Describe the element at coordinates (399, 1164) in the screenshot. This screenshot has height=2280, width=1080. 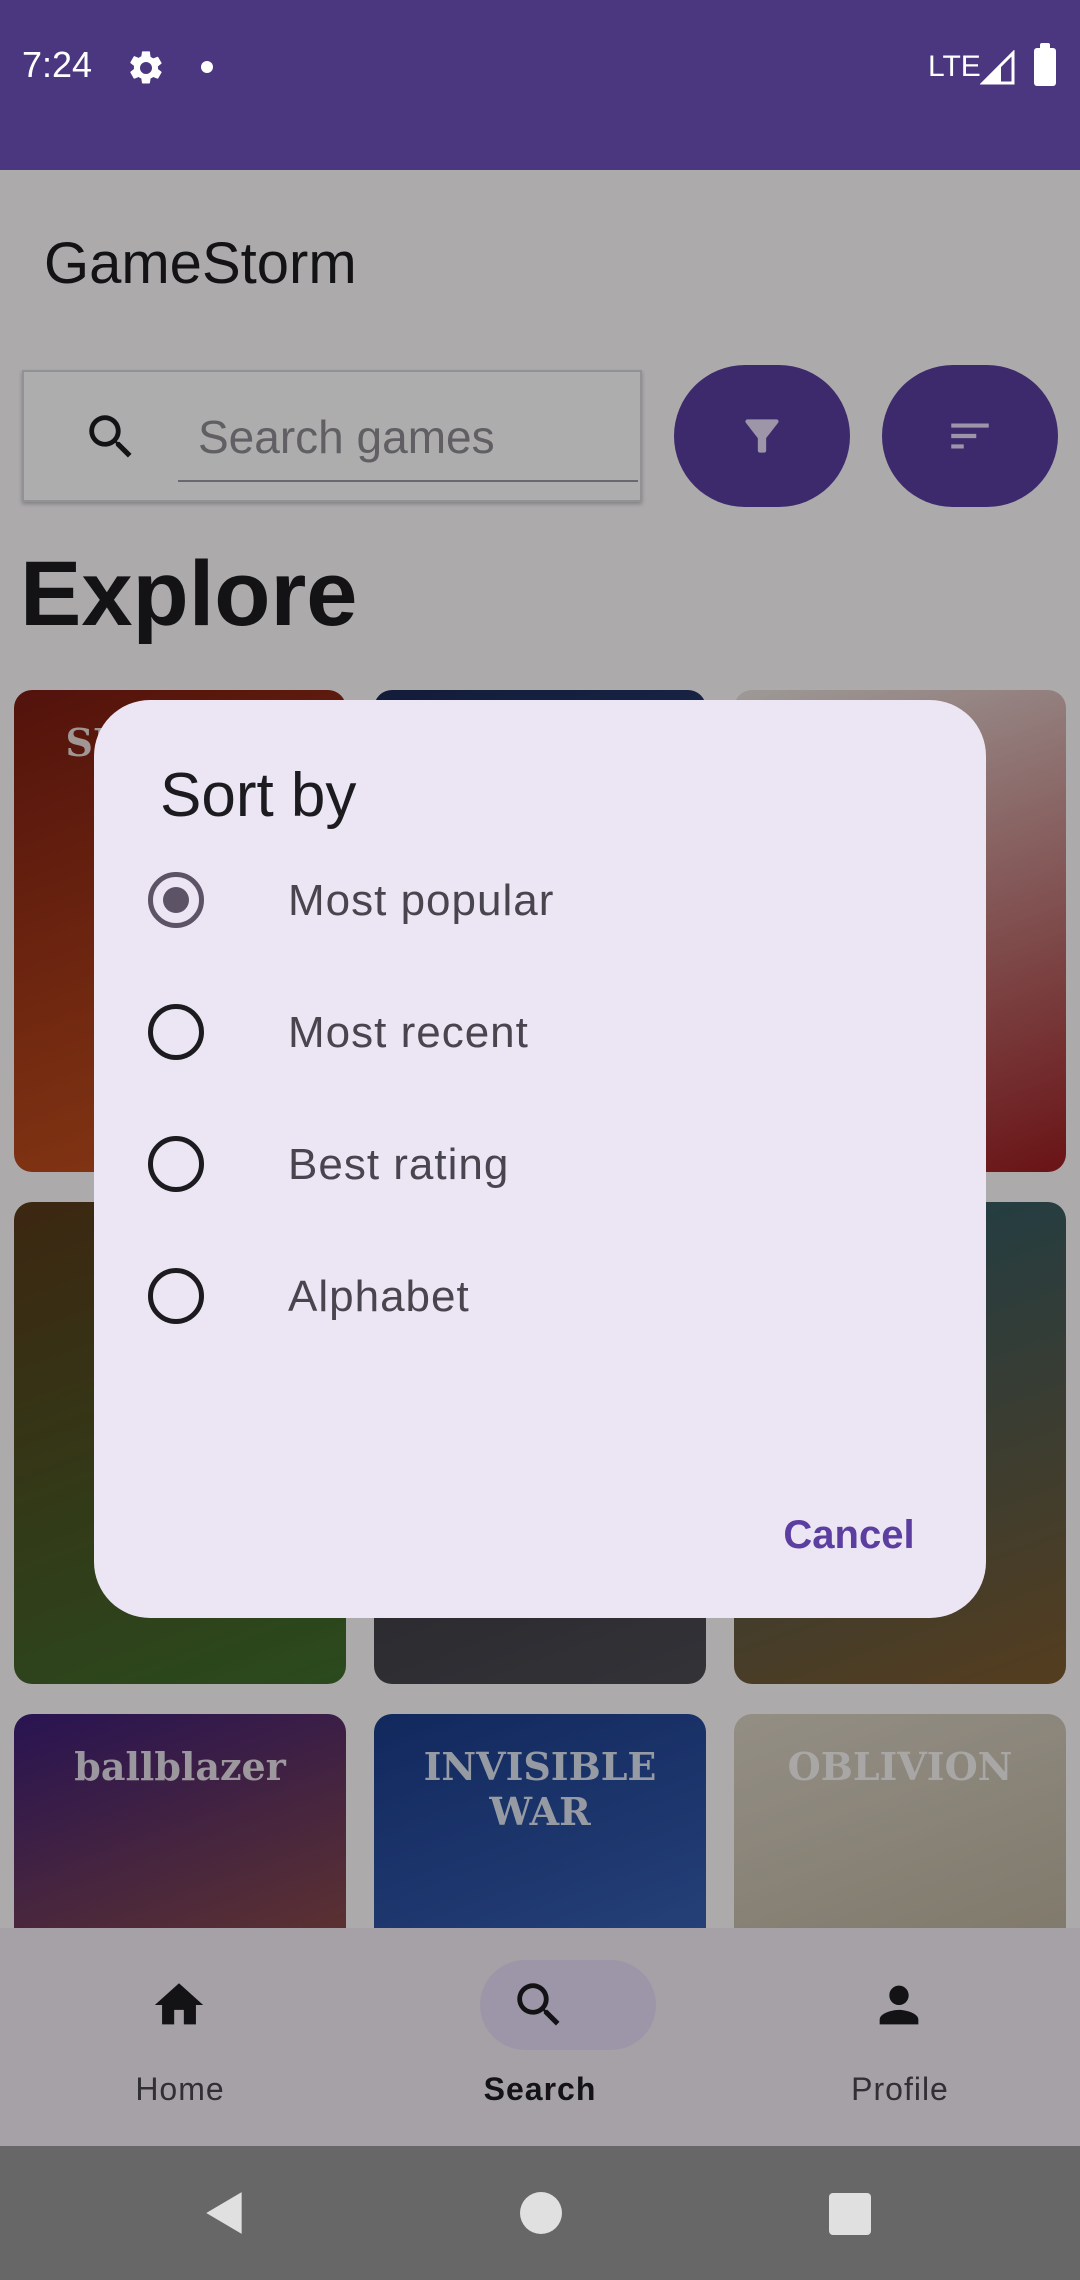
I see `sort-option-label: Best rating` at that location.